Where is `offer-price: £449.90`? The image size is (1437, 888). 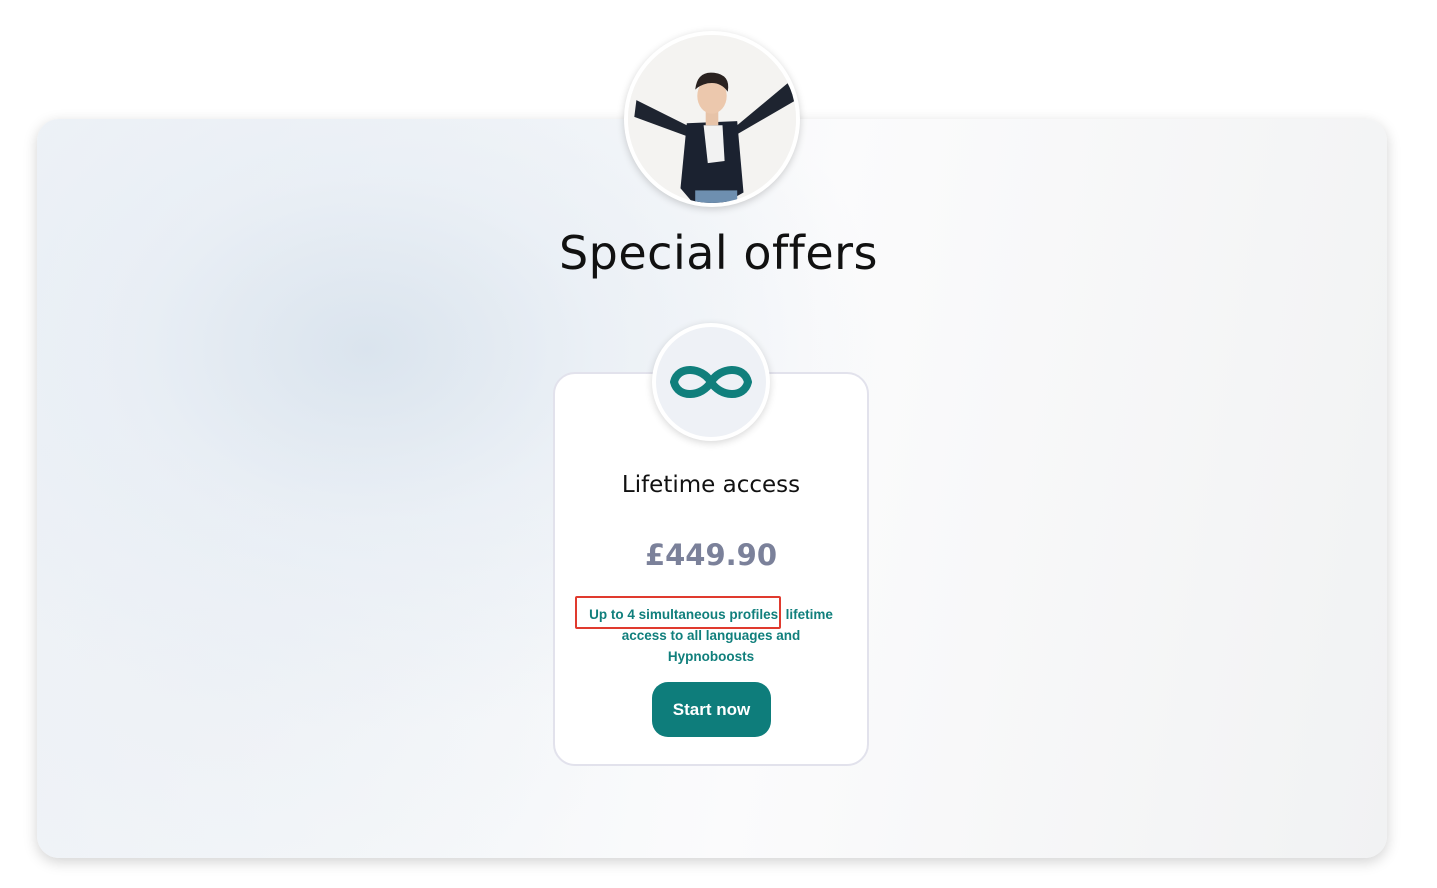 offer-price: £449.90 is located at coordinates (711, 555).